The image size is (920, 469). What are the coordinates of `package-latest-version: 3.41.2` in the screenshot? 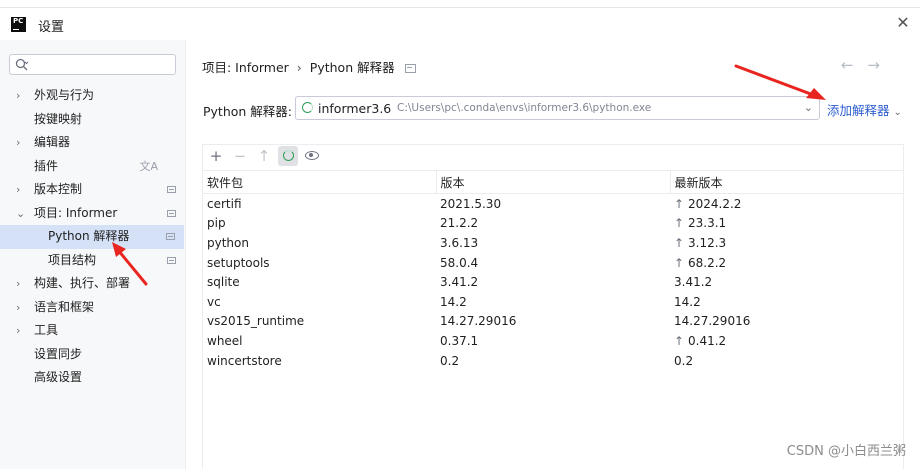 It's located at (693, 282).